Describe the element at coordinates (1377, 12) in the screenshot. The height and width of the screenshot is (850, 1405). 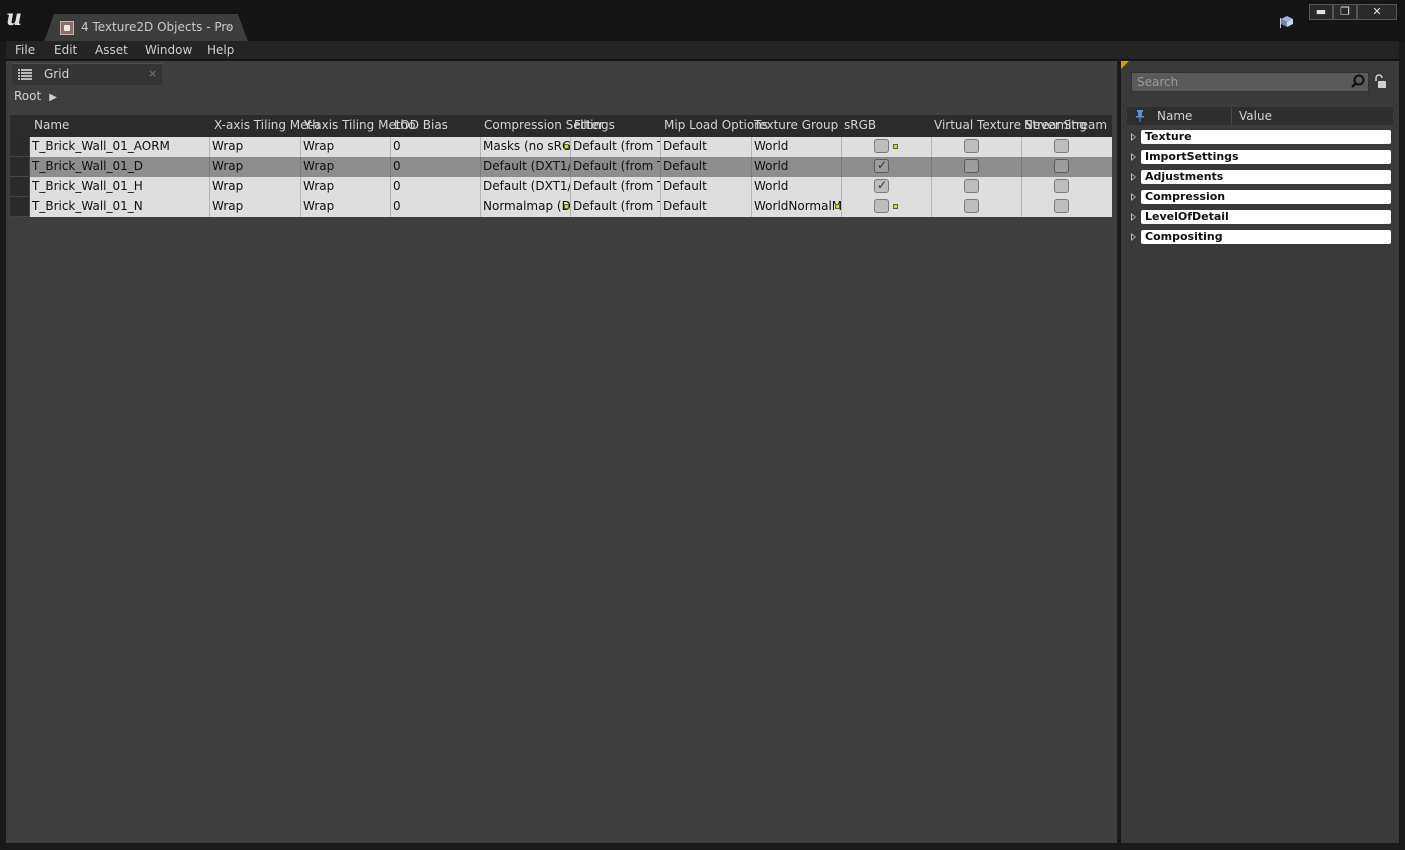
I see `window-close-button: ✕` at that location.